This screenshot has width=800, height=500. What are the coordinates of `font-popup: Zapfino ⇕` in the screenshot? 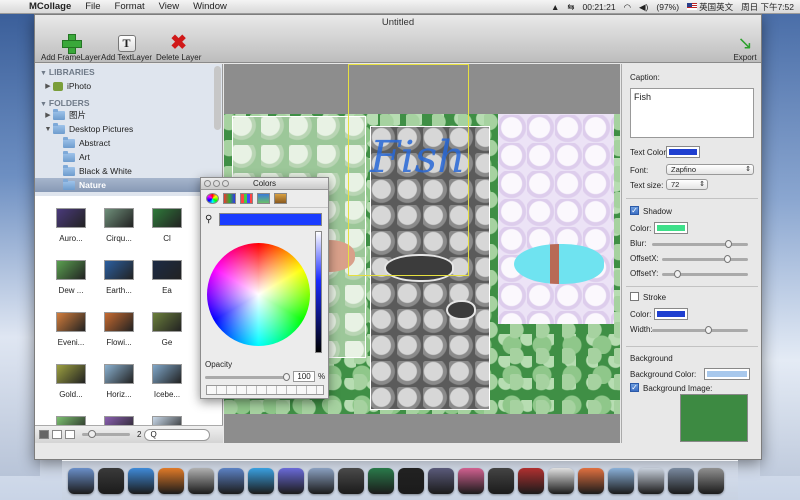 It's located at (710, 169).